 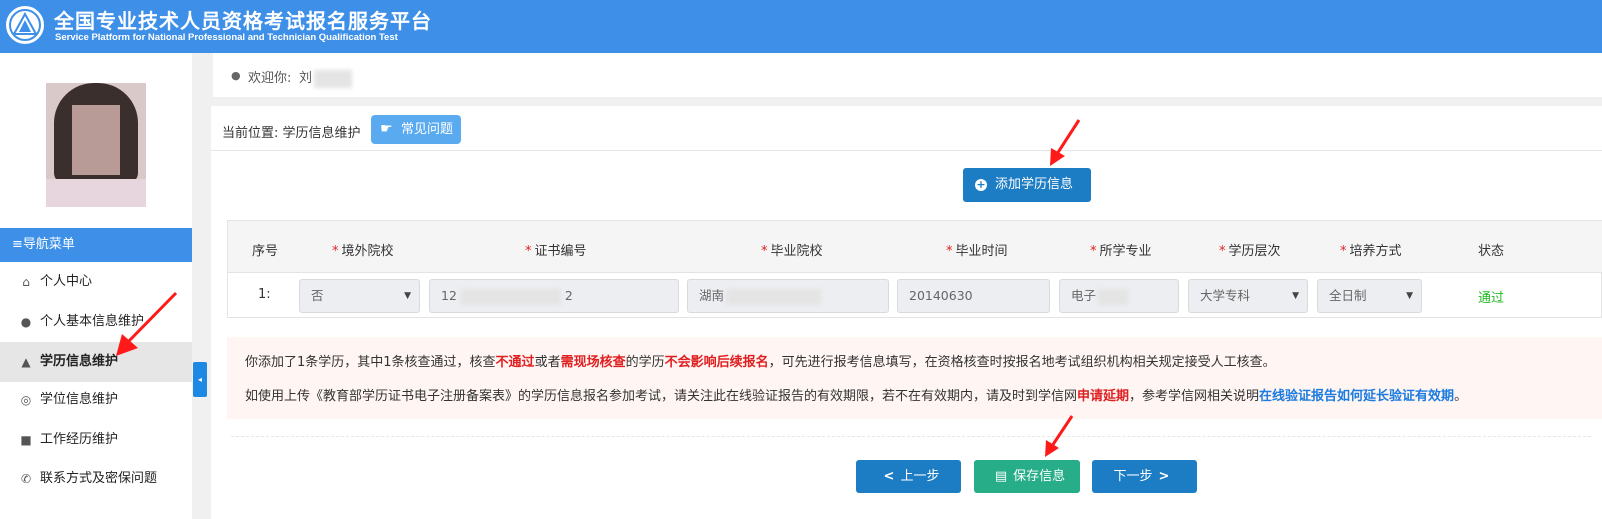 I want to click on sidebar-item-contact: ✆ 联系方式及密保问题, so click(x=96, y=479).